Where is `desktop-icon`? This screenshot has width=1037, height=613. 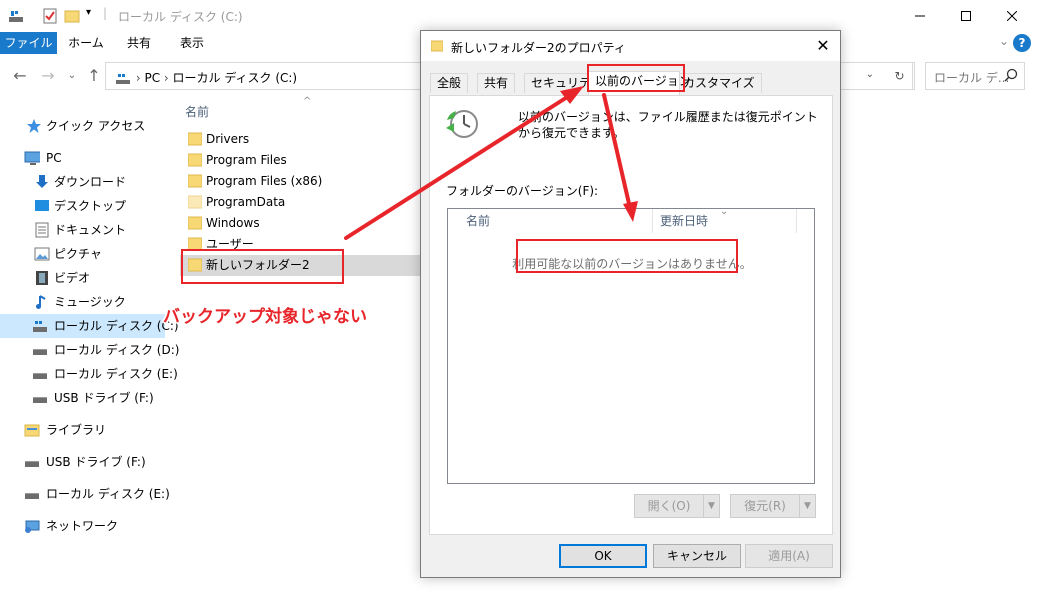
desktop-icon is located at coordinates (42, 205).